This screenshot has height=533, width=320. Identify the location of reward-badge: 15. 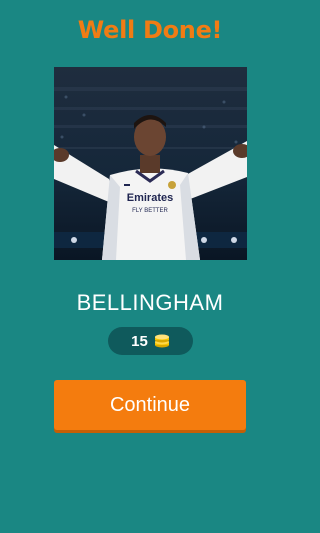
(150, 341).